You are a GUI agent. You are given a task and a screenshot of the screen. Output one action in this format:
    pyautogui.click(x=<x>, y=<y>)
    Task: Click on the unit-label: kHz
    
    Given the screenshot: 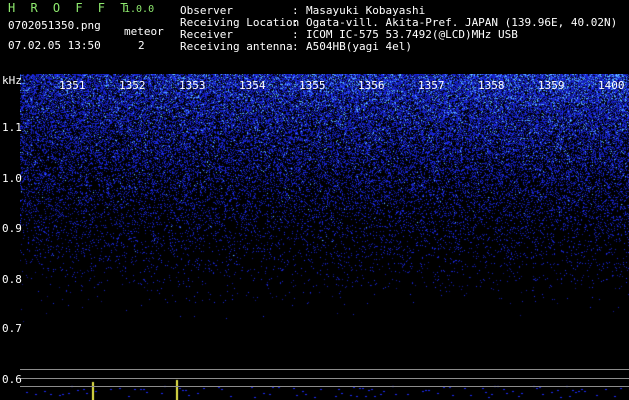 What is the action you would take?
    pyautogui.click(x=12, y=80)
    